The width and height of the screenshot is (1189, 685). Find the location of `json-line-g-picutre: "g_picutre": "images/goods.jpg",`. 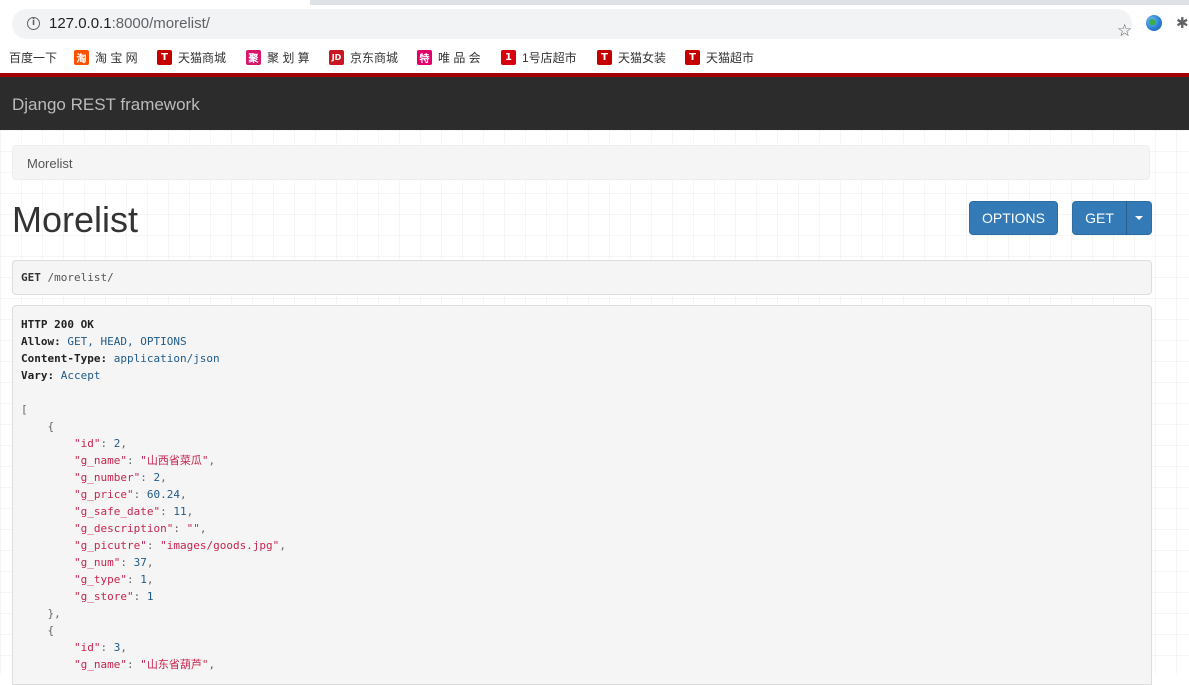

json-line-g-picutre: "g_picutre": "images/goods.jpg", is located at coordinates (179, 545).